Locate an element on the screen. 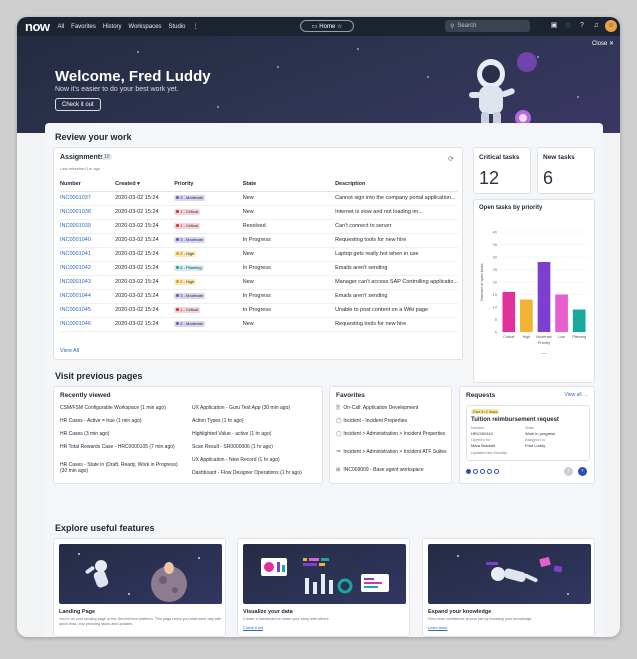 This screenshot has height=659, width=637. assigned-to-label: Assigned to is located at coordinates (535, 440).